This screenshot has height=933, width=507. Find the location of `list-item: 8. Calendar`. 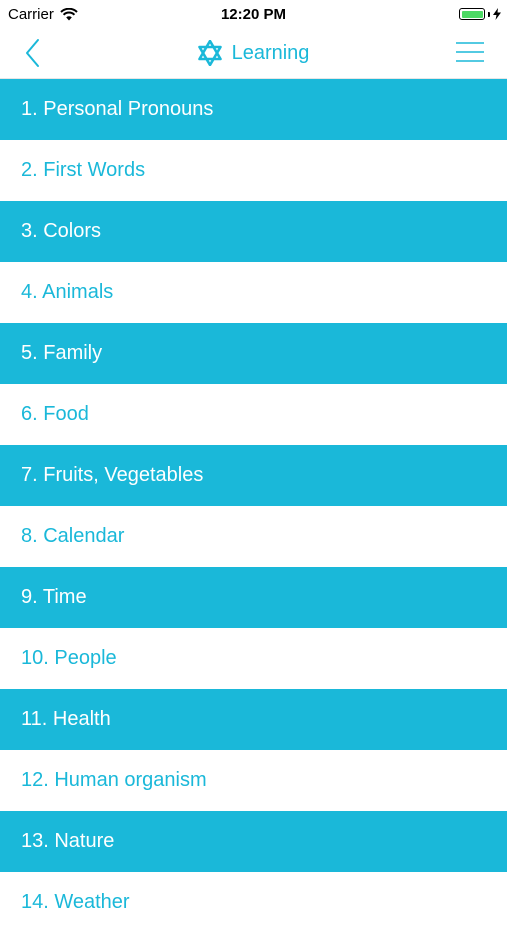

list-item: 8. Calendar is located at coordinates (253, 536).